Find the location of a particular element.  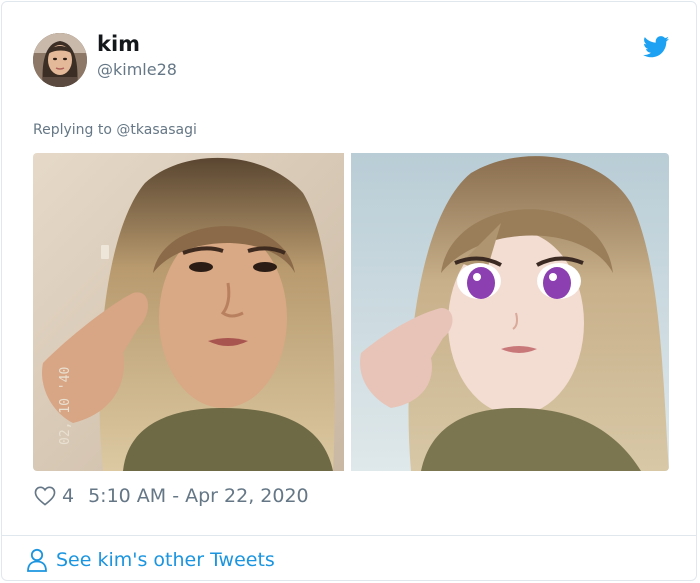

avatar is located at coordinates (60, 60).